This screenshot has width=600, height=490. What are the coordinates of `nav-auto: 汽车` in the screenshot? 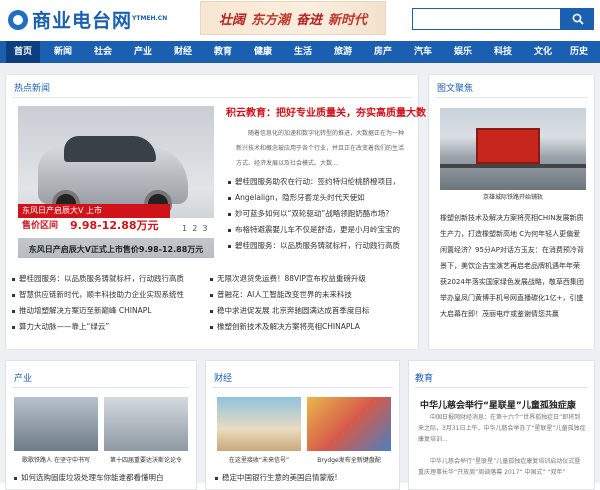 It's located at (423, 52).